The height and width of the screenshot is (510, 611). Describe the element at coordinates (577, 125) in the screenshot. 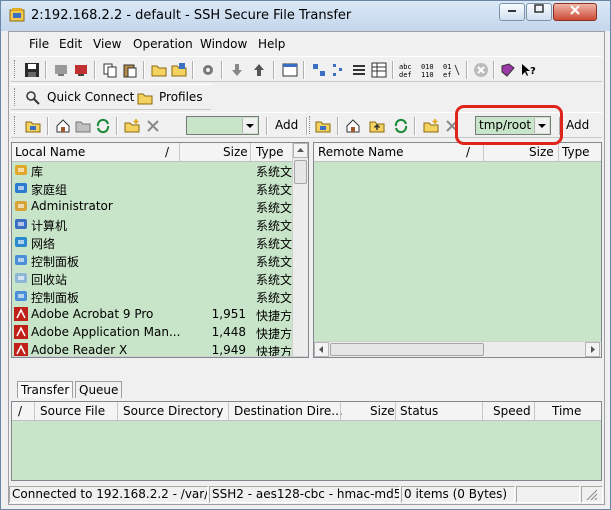

I see `remote-add-button: Add` at that location.